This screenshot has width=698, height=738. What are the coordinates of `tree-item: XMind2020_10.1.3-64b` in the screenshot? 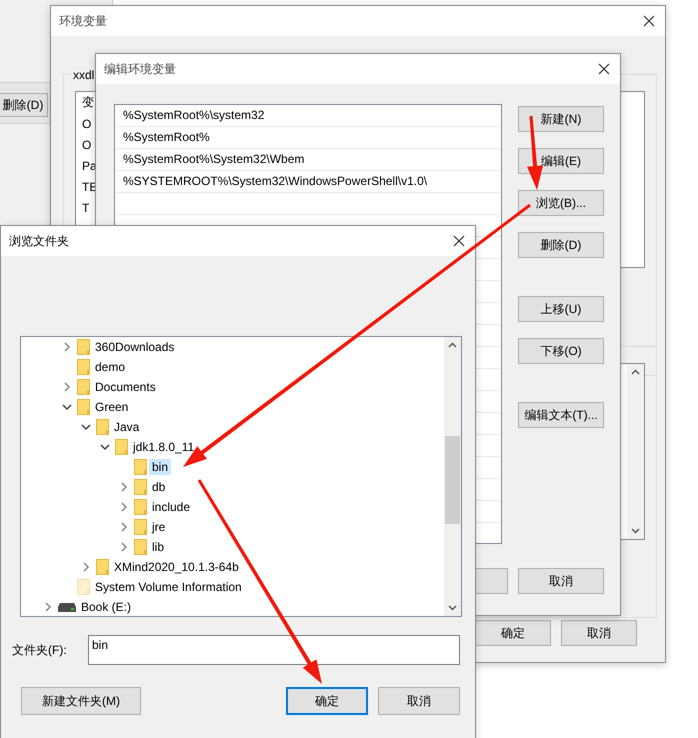 It's located at (176, 567).